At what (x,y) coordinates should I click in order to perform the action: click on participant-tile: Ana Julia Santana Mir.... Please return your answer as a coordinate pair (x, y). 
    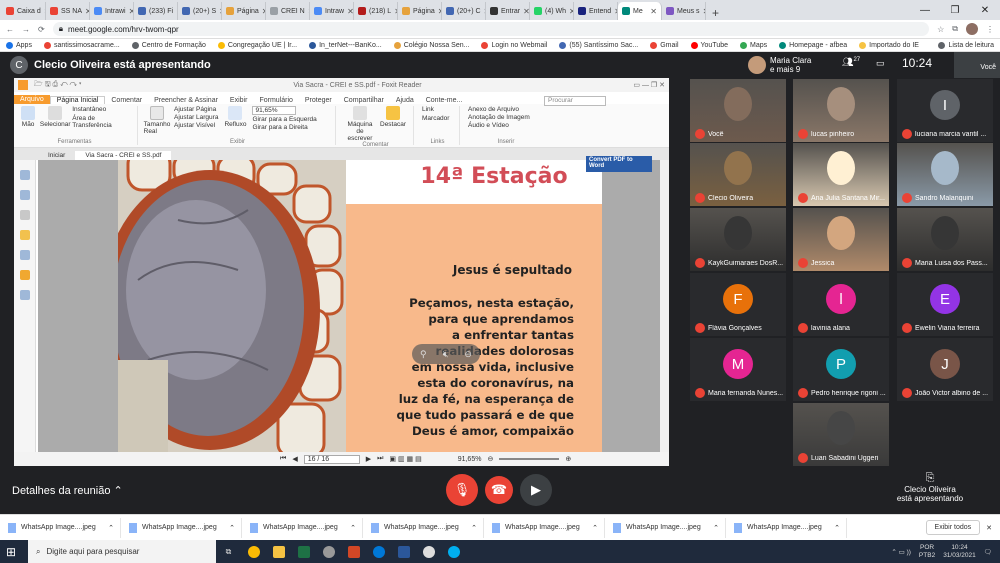
    Looking at the image, I should click on (841, 174).